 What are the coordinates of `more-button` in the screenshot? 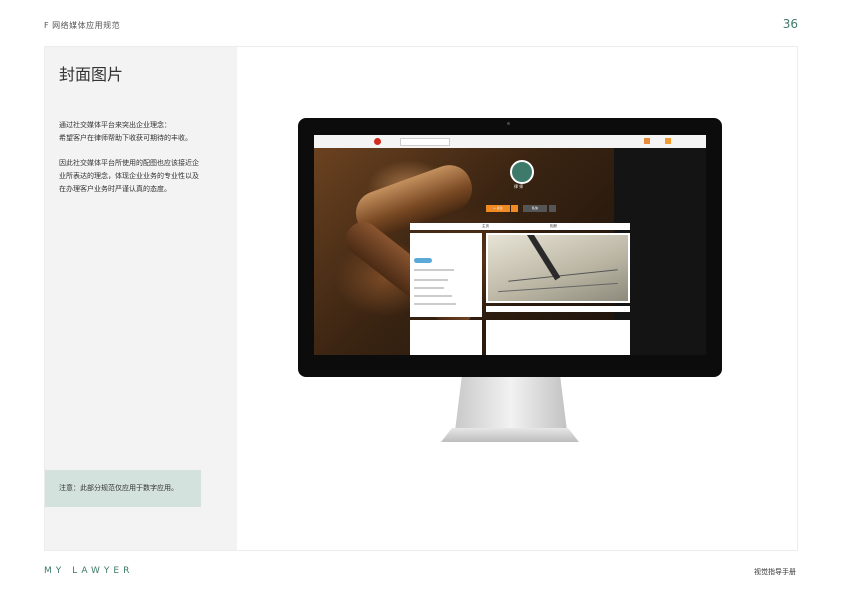 It's located at (552, 208).